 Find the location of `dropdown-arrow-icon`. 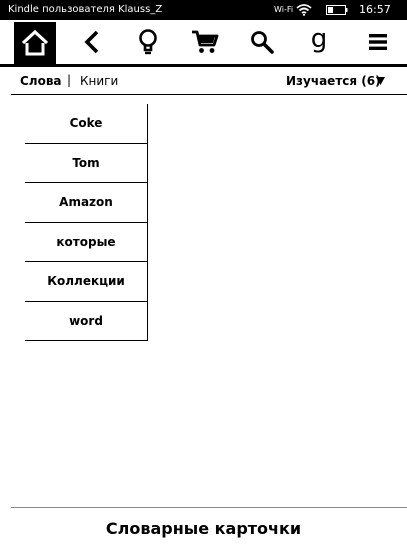

dropdown-arrow-icon is located at coordinates (380, 81).